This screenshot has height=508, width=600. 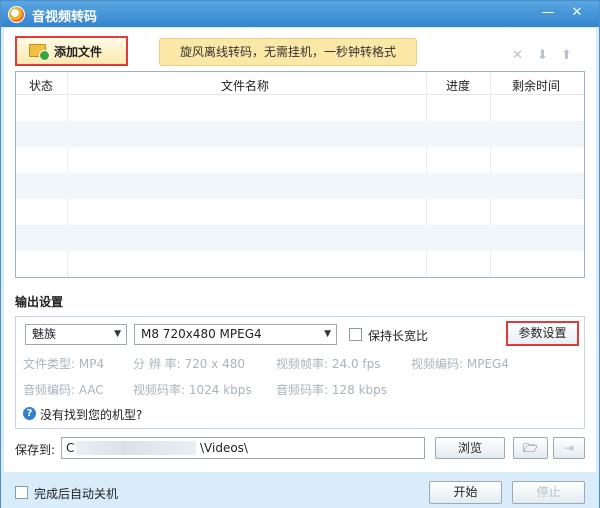 What do you see at coordinates (70, 448) in the screenshot?
I see `save-path-prefix: C` at bounding box center [70, 448].